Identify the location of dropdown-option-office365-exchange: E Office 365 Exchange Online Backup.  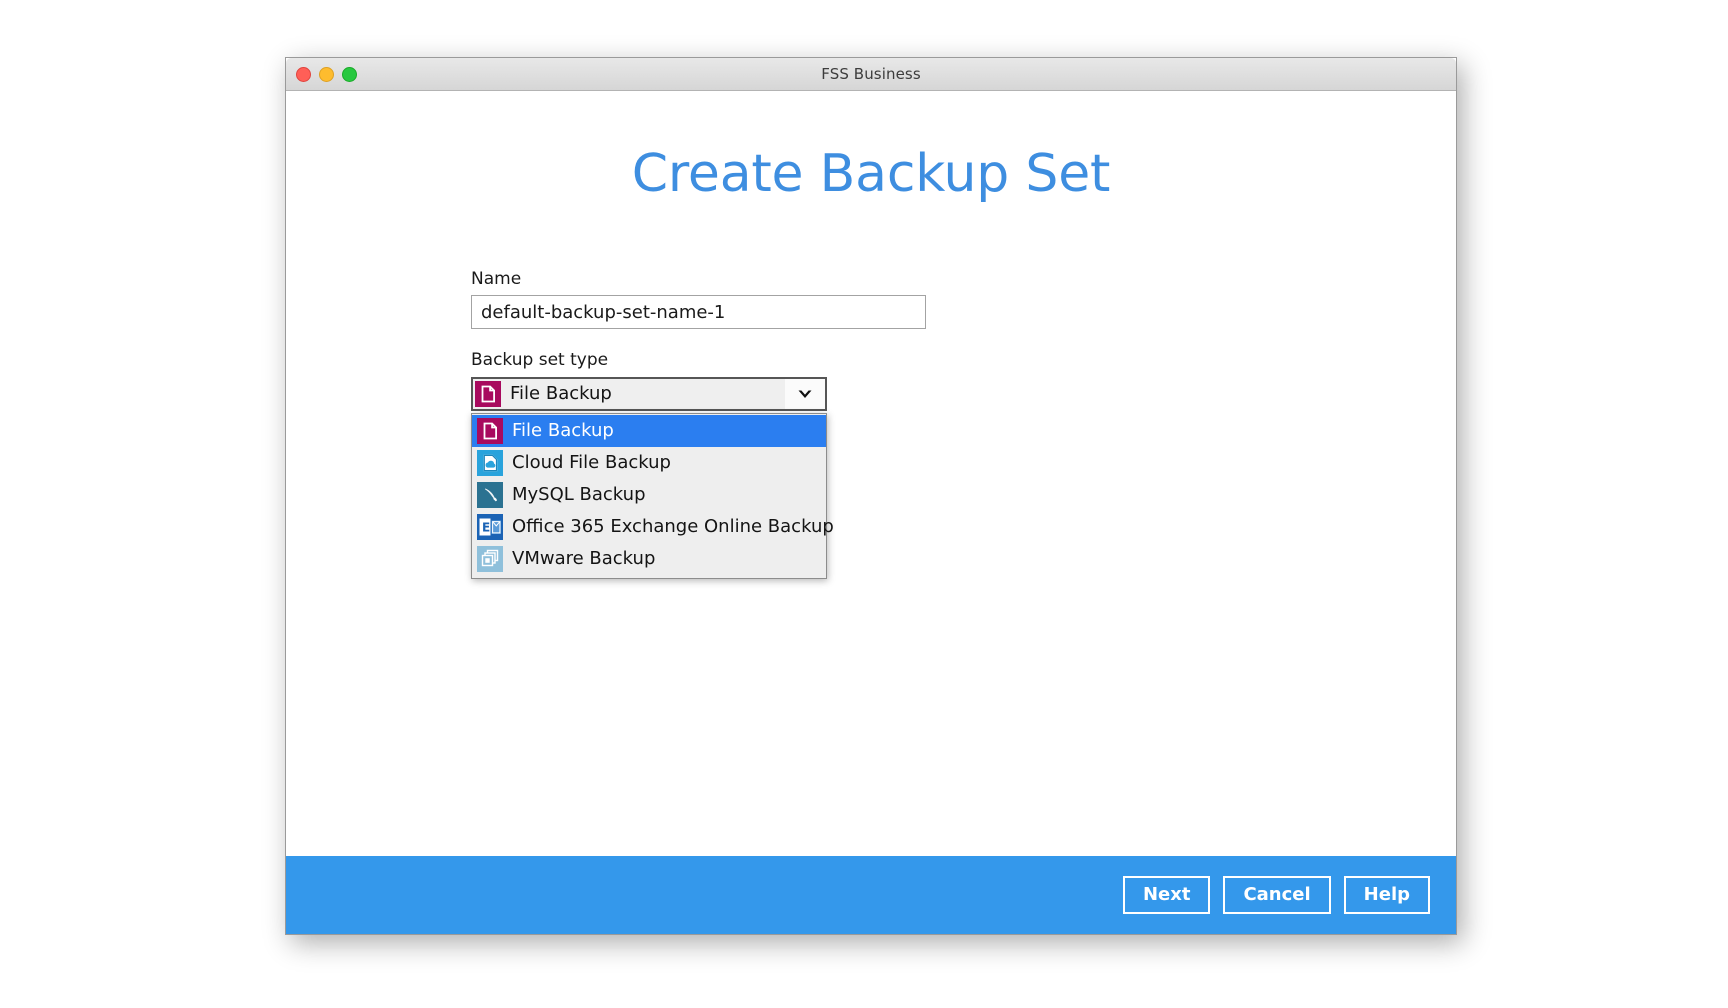
(653, 527).